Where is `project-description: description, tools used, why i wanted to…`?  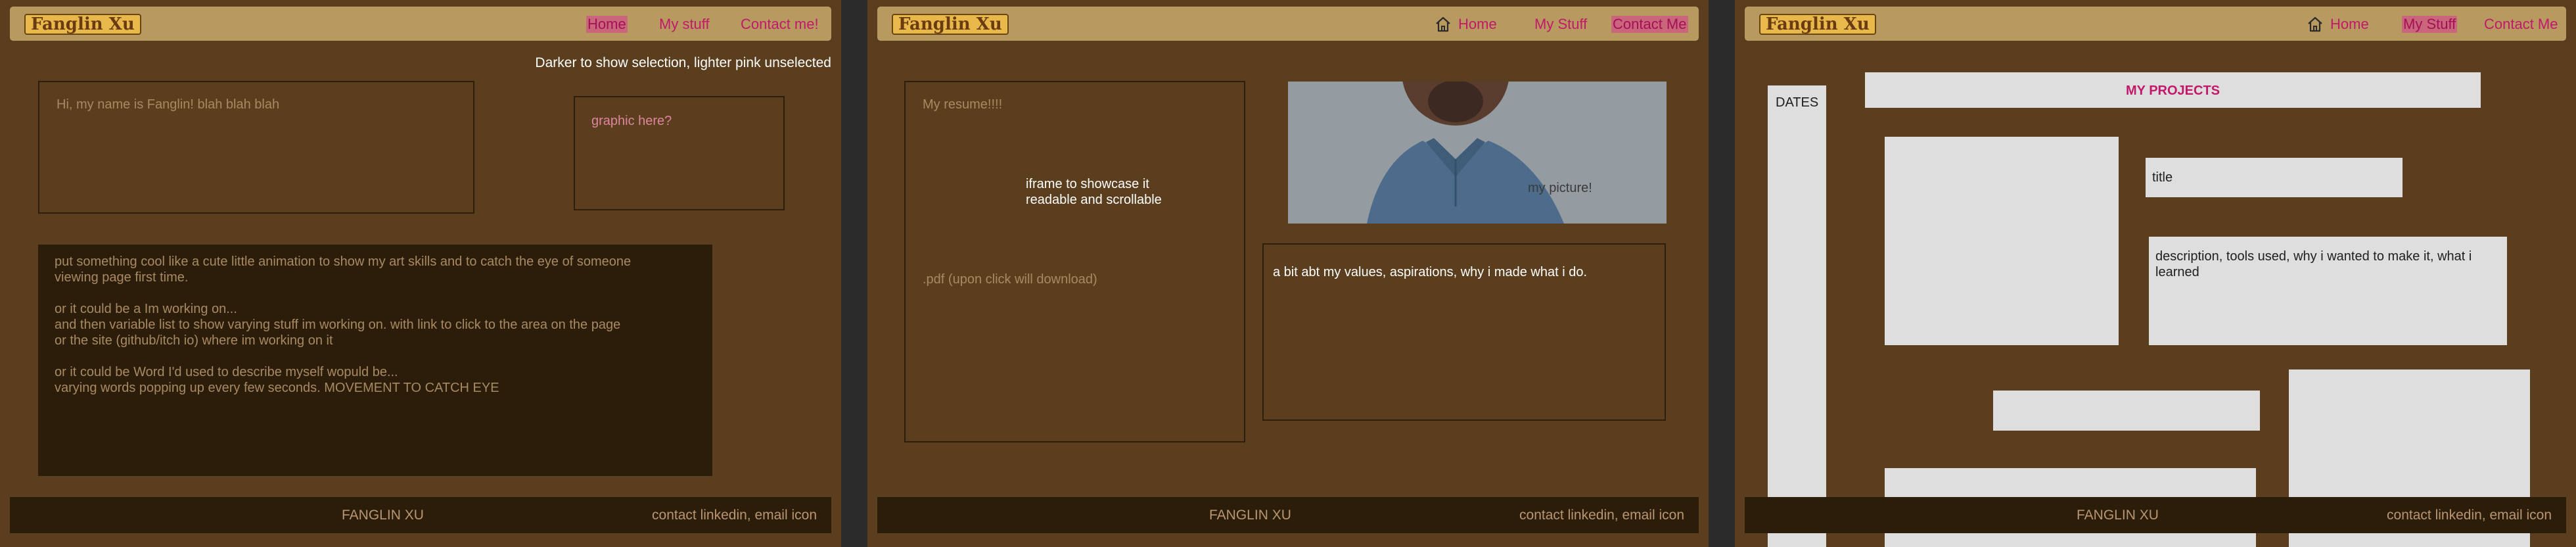
project-description: description, tools used, why i wanted to… is located at coordinates (2314, 264).